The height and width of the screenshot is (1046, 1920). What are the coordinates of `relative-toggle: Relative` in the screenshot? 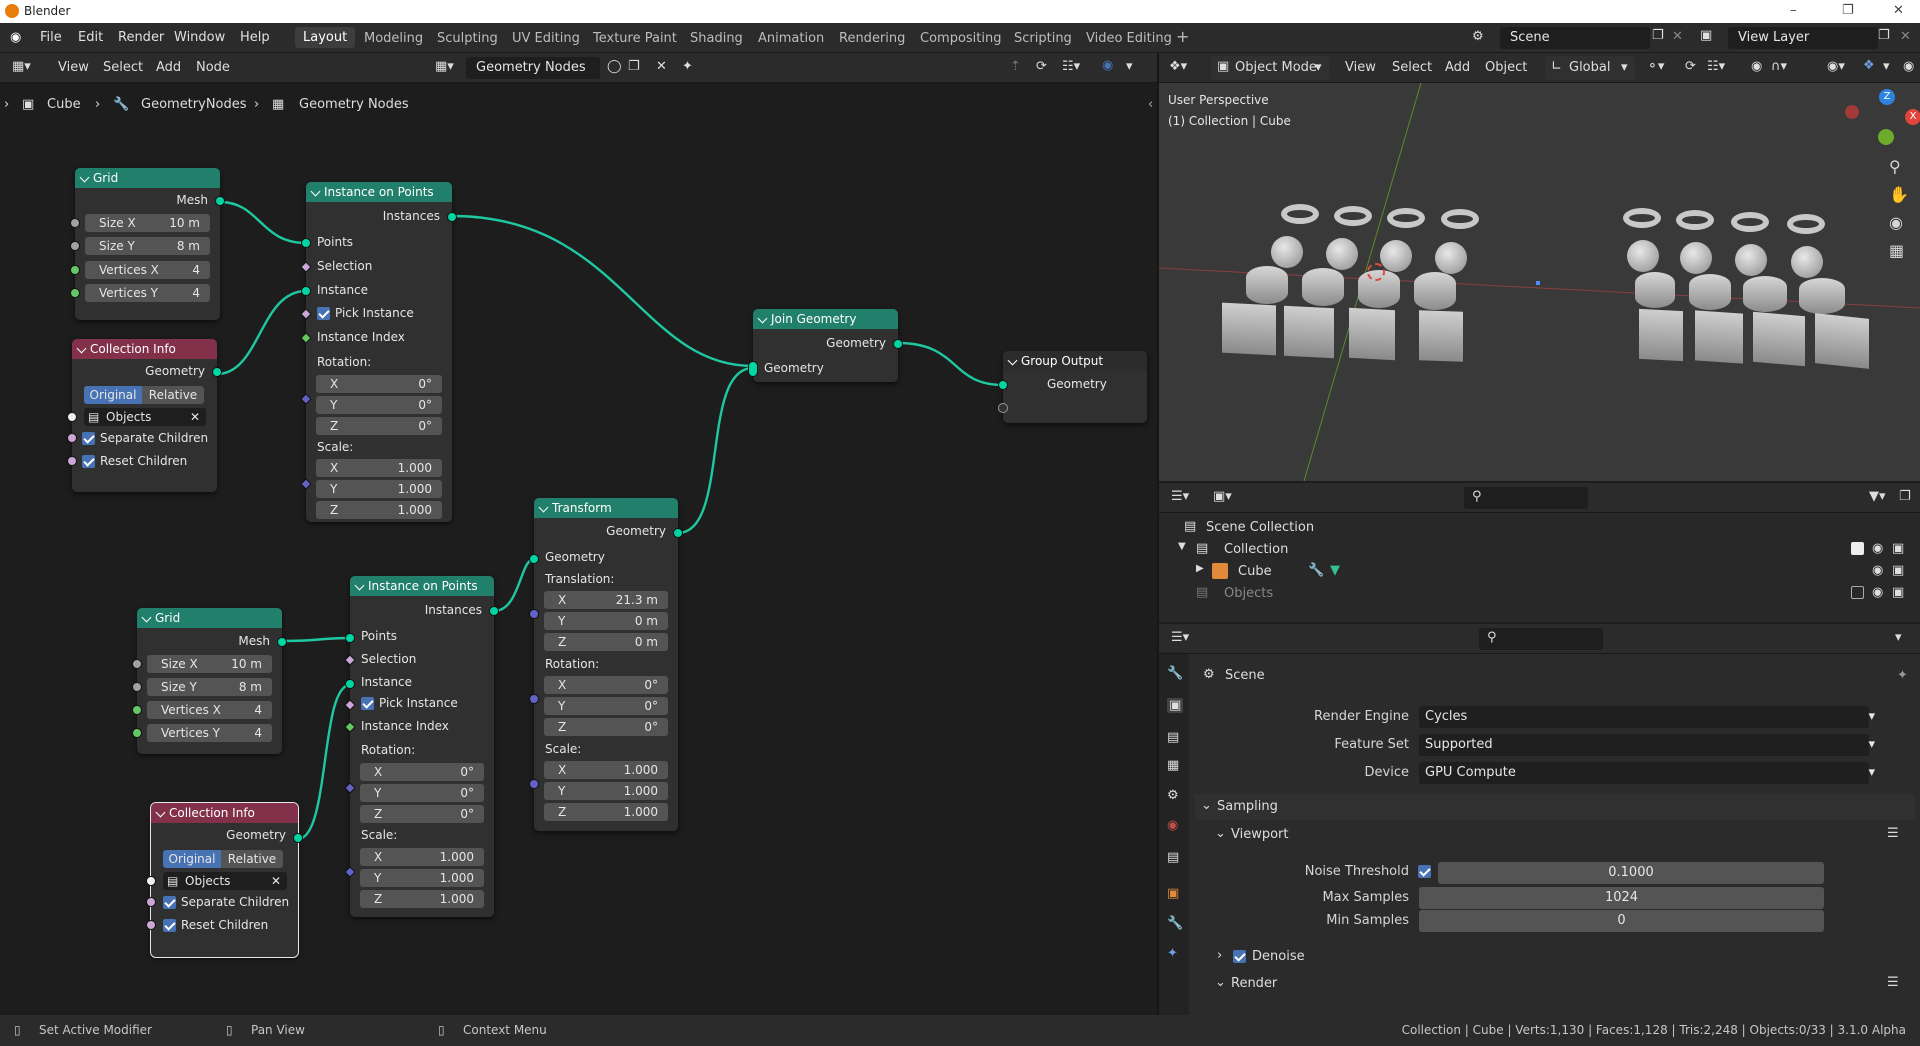 It's located at (252, 859).